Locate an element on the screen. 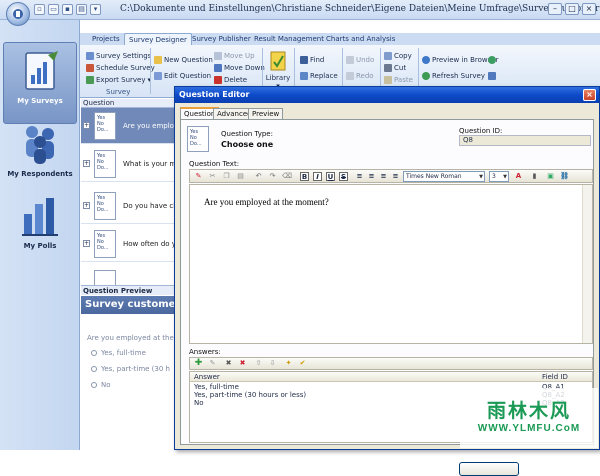  arrow-up-icon is located at coordinates (218, 56).